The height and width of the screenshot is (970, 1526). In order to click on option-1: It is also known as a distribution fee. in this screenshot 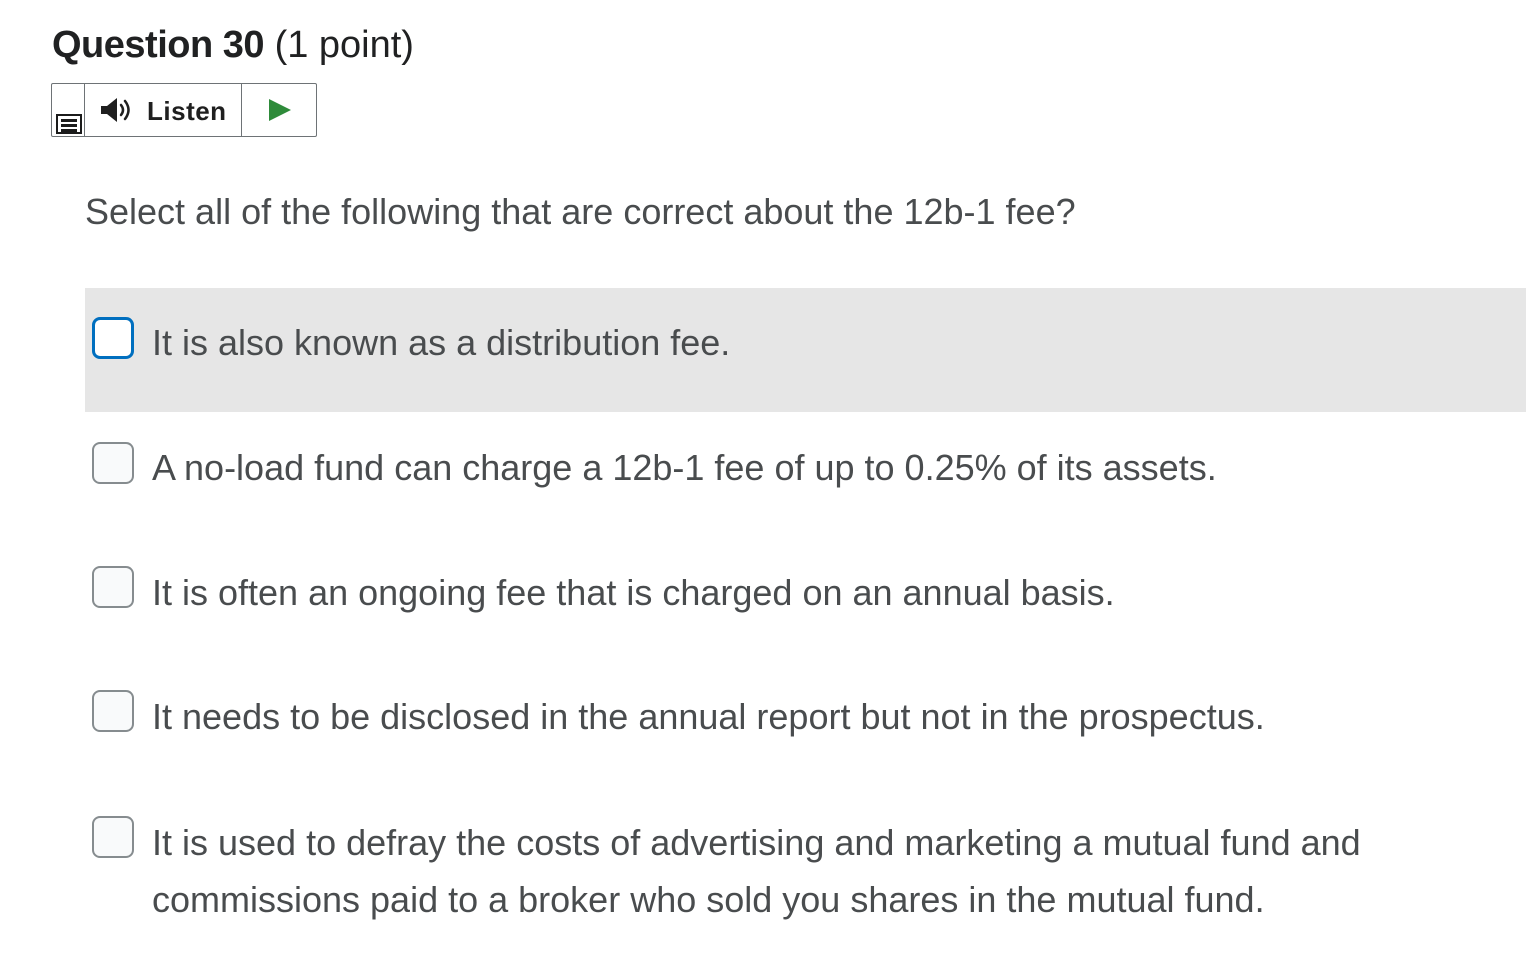, I will do `click(805, 350)`.